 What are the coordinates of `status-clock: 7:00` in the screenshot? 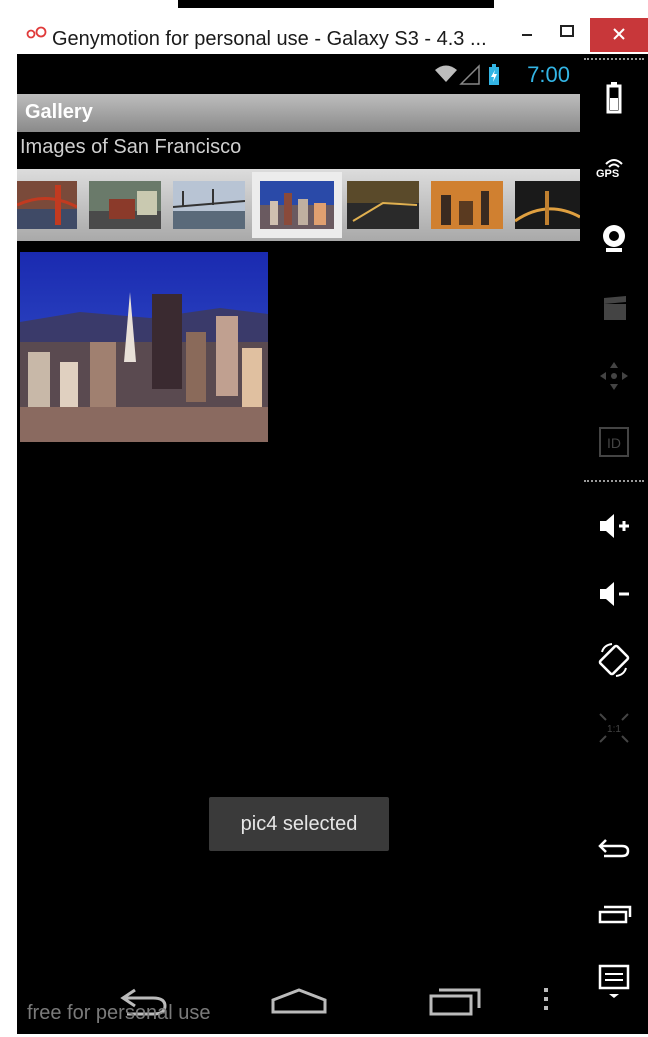 It's located at (548, 74).